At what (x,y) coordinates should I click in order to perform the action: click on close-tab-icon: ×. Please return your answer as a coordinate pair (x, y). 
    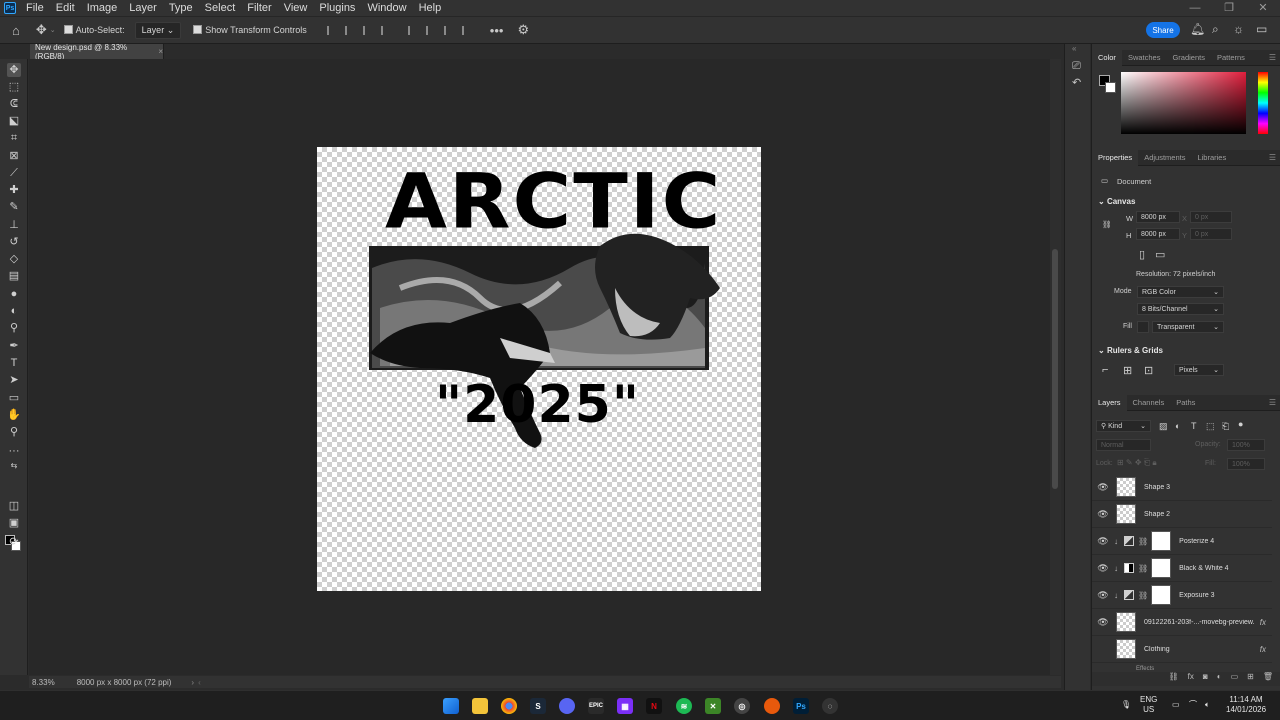
    Looking at the image, I should click on (160, 51).